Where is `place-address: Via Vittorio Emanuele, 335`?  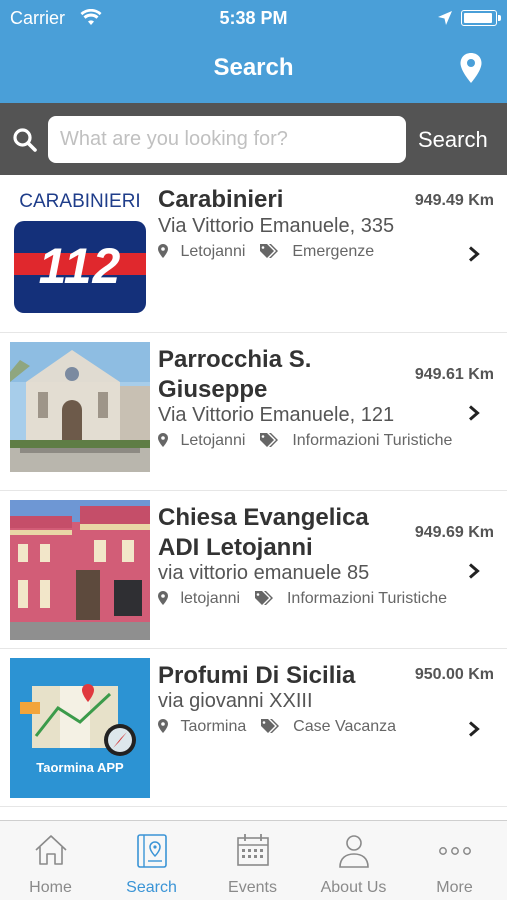
place-address: Via Vittorio Emanuele, 335 is located at coordinates (276, 226).